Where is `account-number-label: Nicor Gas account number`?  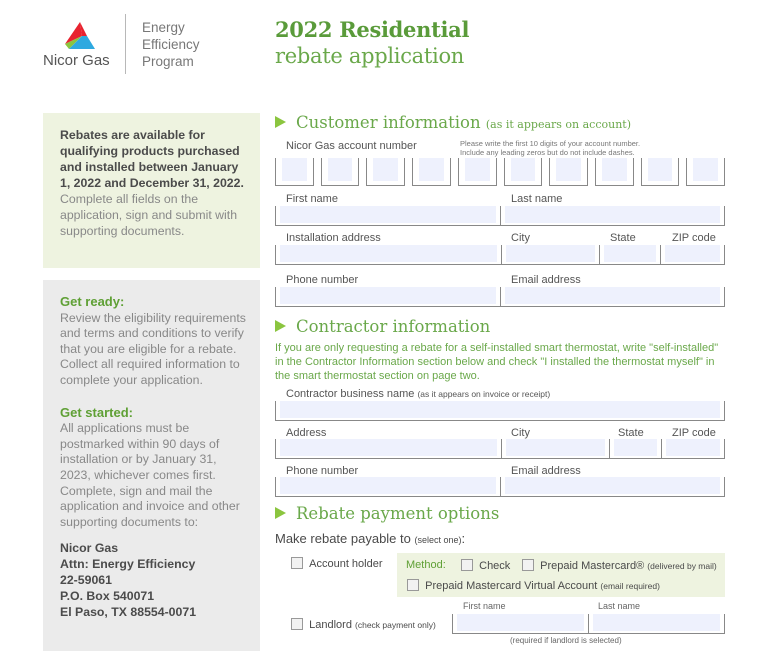 account-number-label: Nicor Gas account number is located at coordinates (351, 146).